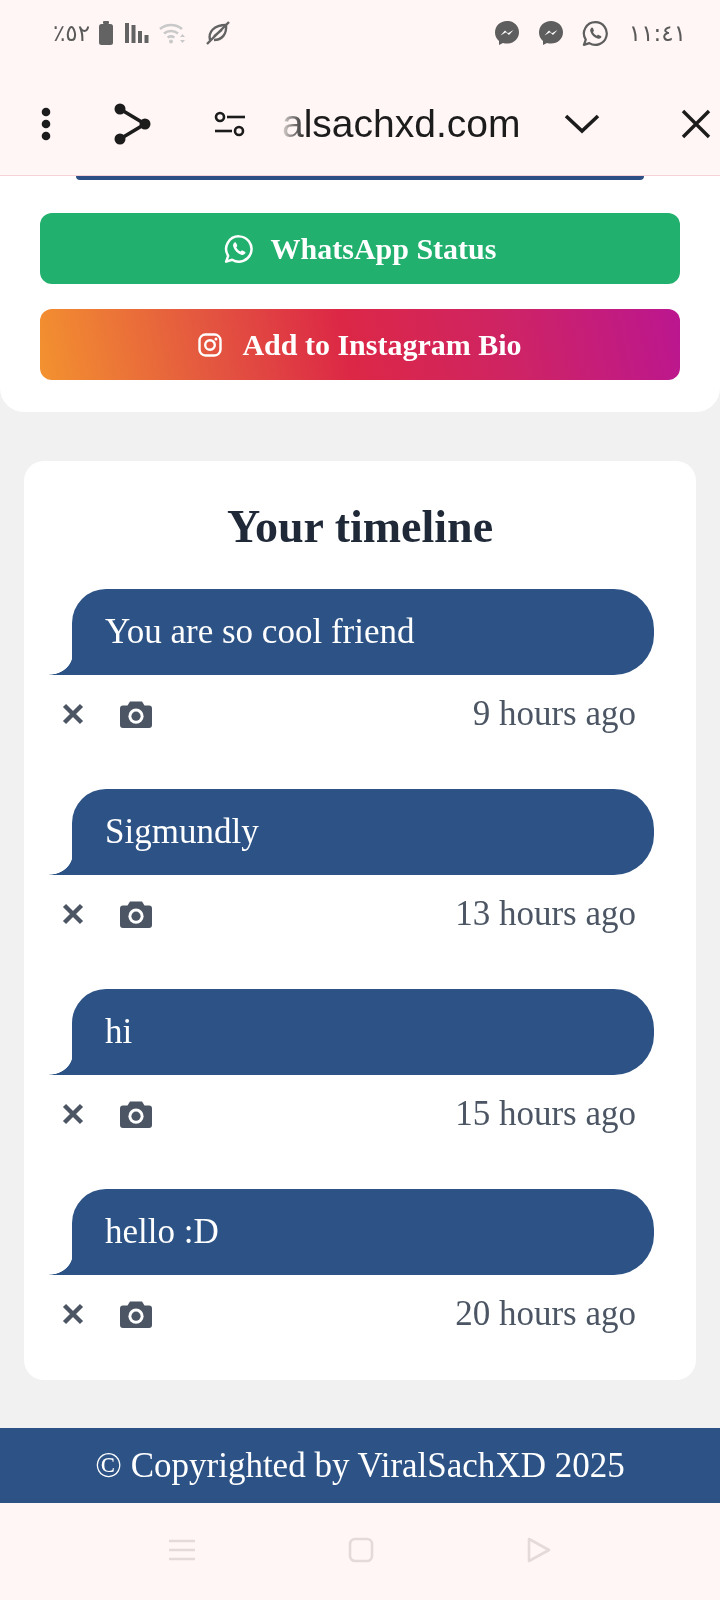 The height and width of the screenshot is (1600, 720). What do you see at coordinates (545, 1114) in the screenshot?
I see `timestamp: 15 hours ago` at bounding box center [545, 1114].